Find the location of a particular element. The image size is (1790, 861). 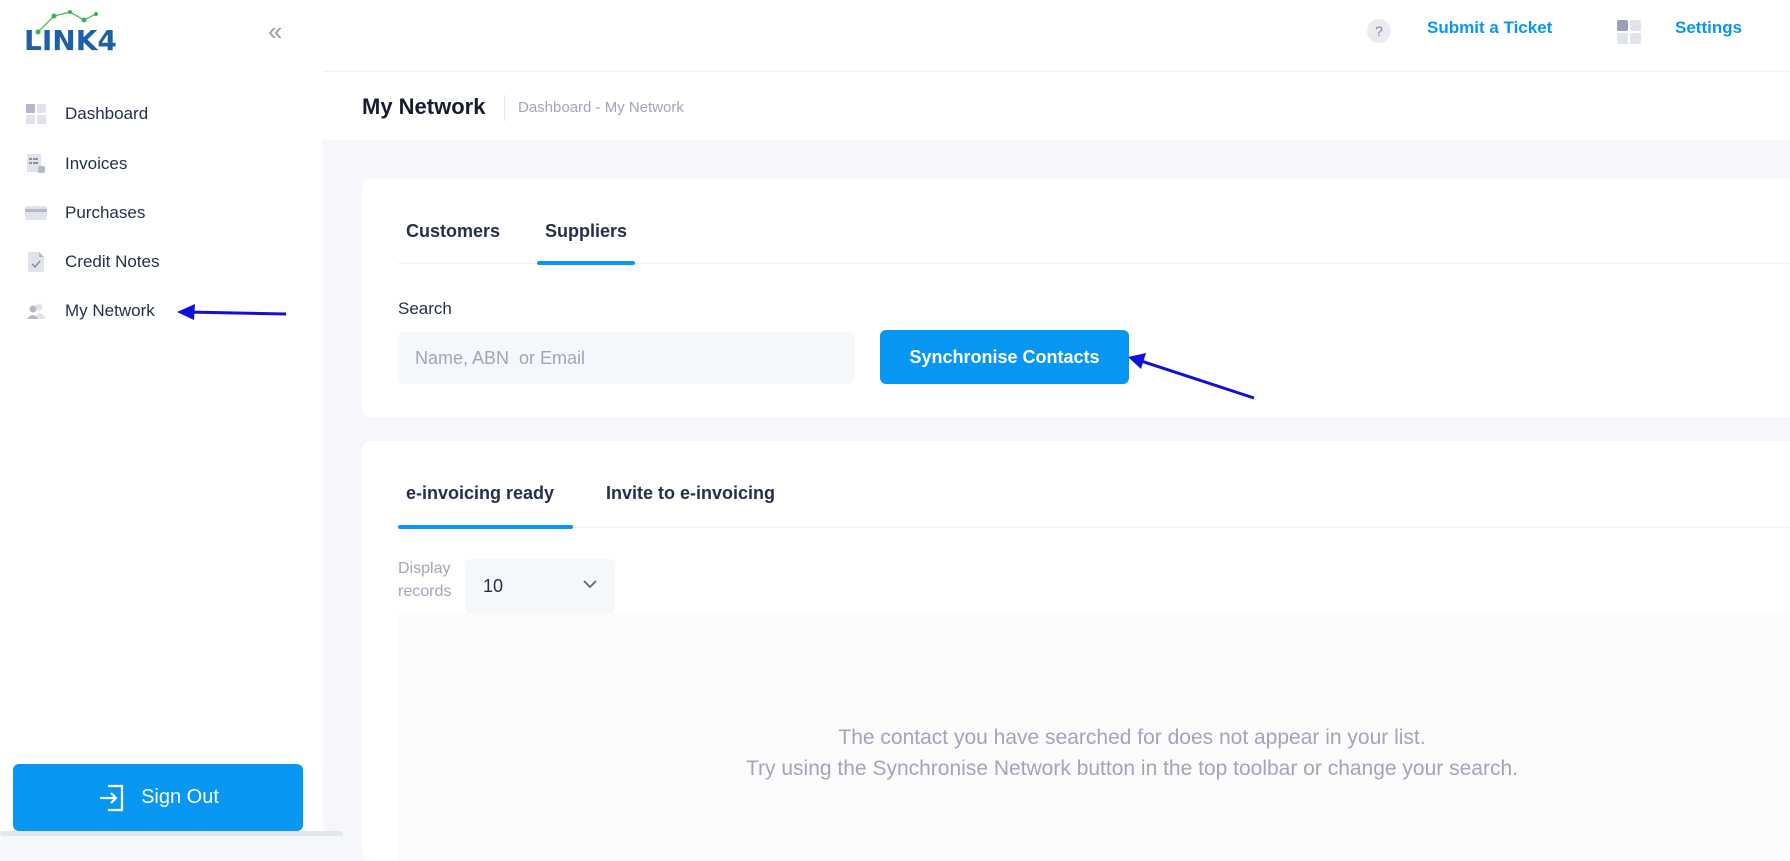

sidebar-scrollbar is located at coordinates (171, 833).